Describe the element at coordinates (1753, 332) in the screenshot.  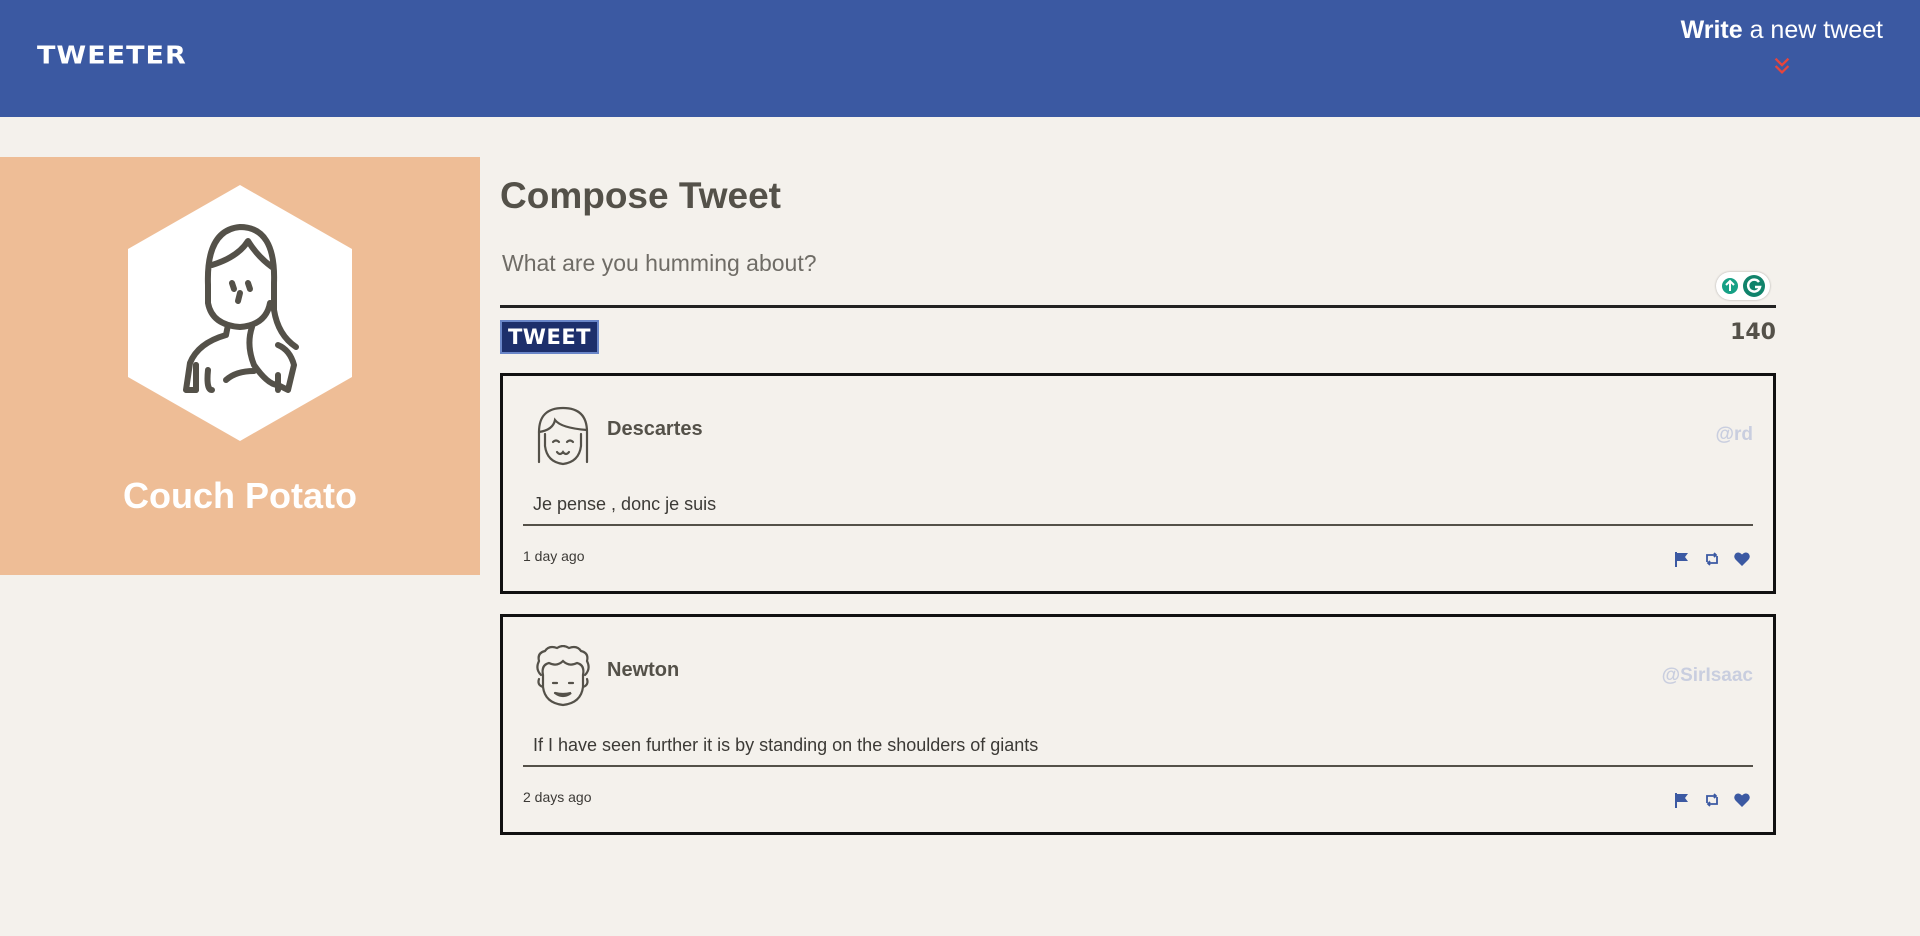
I see `char-counter: 140` at that location.